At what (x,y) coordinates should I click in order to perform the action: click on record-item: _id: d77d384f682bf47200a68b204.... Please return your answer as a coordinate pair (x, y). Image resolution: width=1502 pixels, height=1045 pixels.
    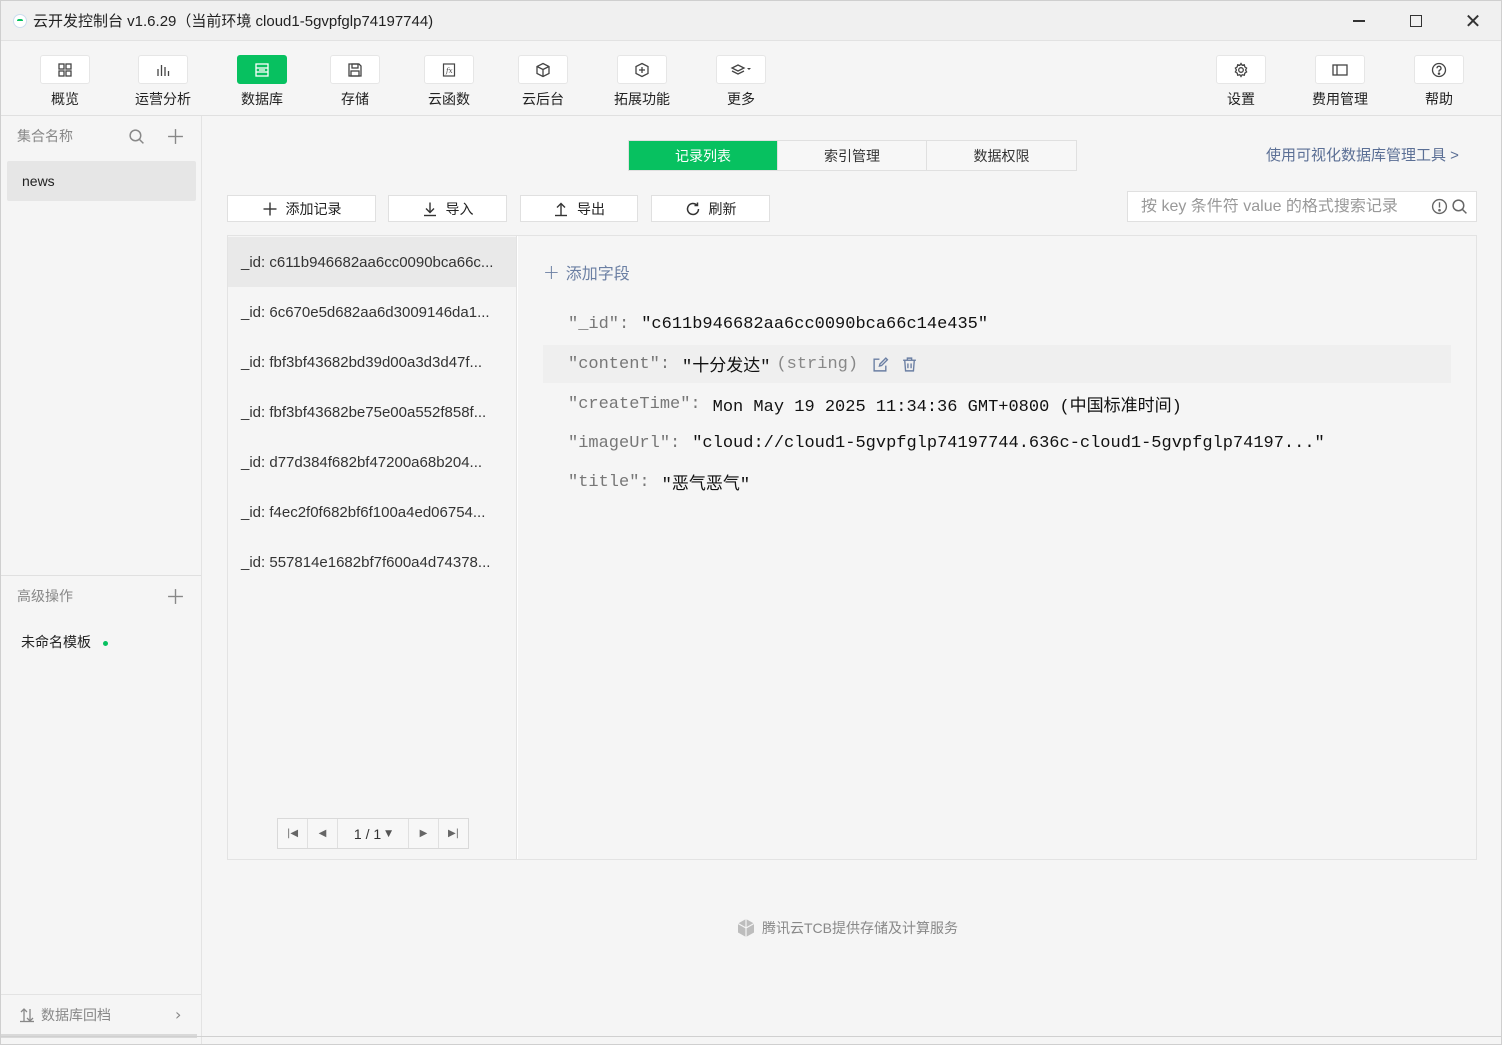
    Looking at the image, I should click on (372, 462).